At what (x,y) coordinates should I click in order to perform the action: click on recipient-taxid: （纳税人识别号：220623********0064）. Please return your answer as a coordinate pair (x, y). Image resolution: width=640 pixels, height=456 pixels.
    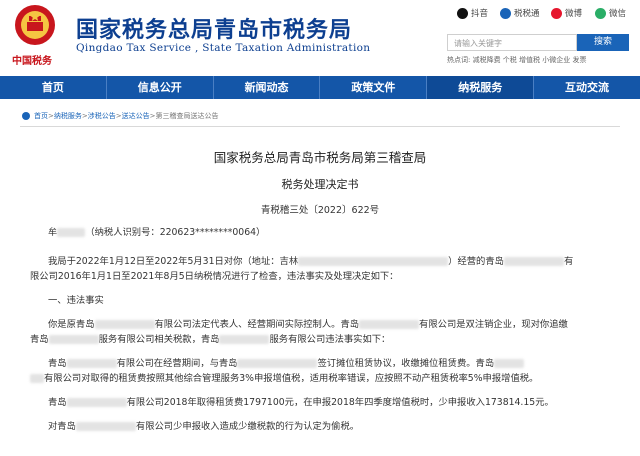
    Looking at the image, I should click on (175, 232).